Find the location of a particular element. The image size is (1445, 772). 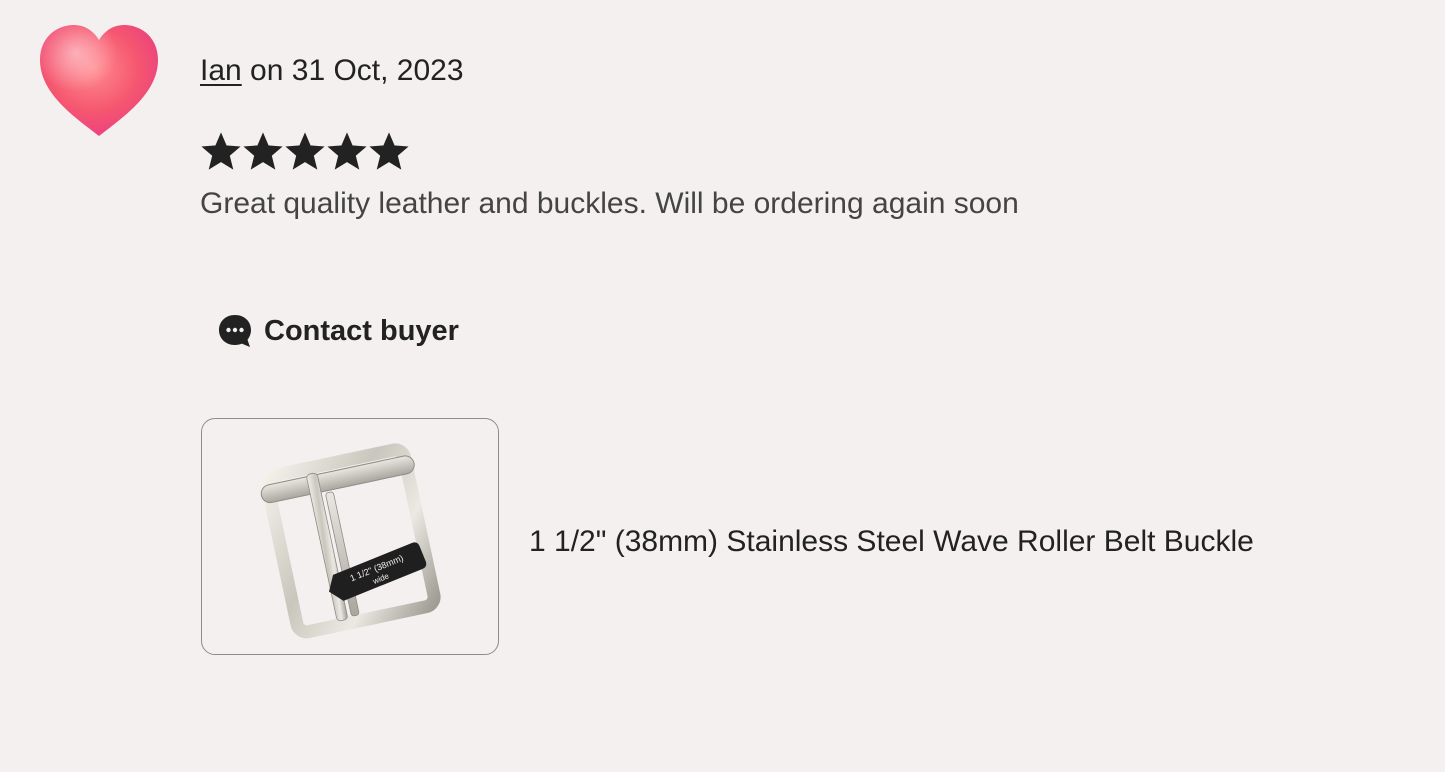

chat-bubble-icon is located at coordinates (235, 331).